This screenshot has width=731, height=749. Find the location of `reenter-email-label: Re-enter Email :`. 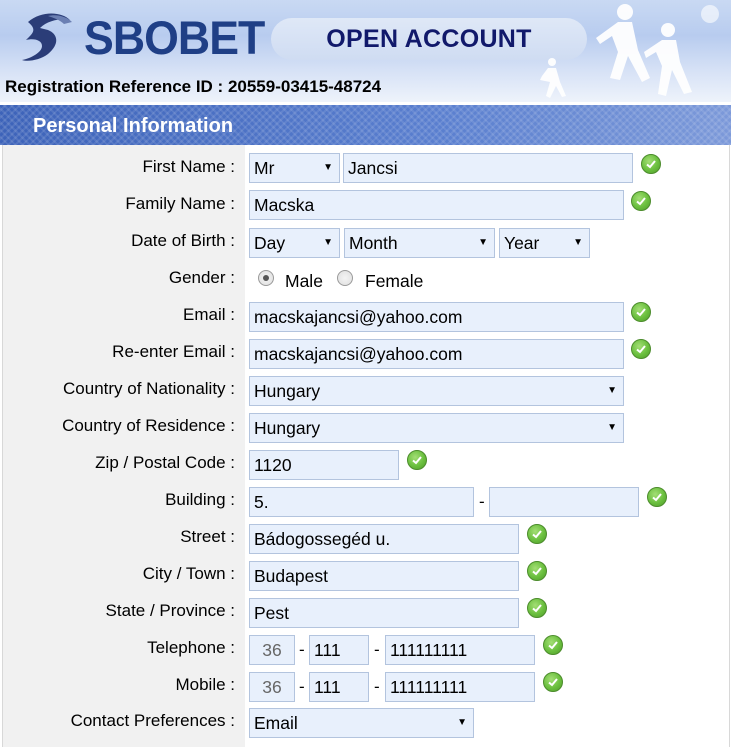

reenter-email-label: Re-enter Email : is located at coordinates (173, 351).